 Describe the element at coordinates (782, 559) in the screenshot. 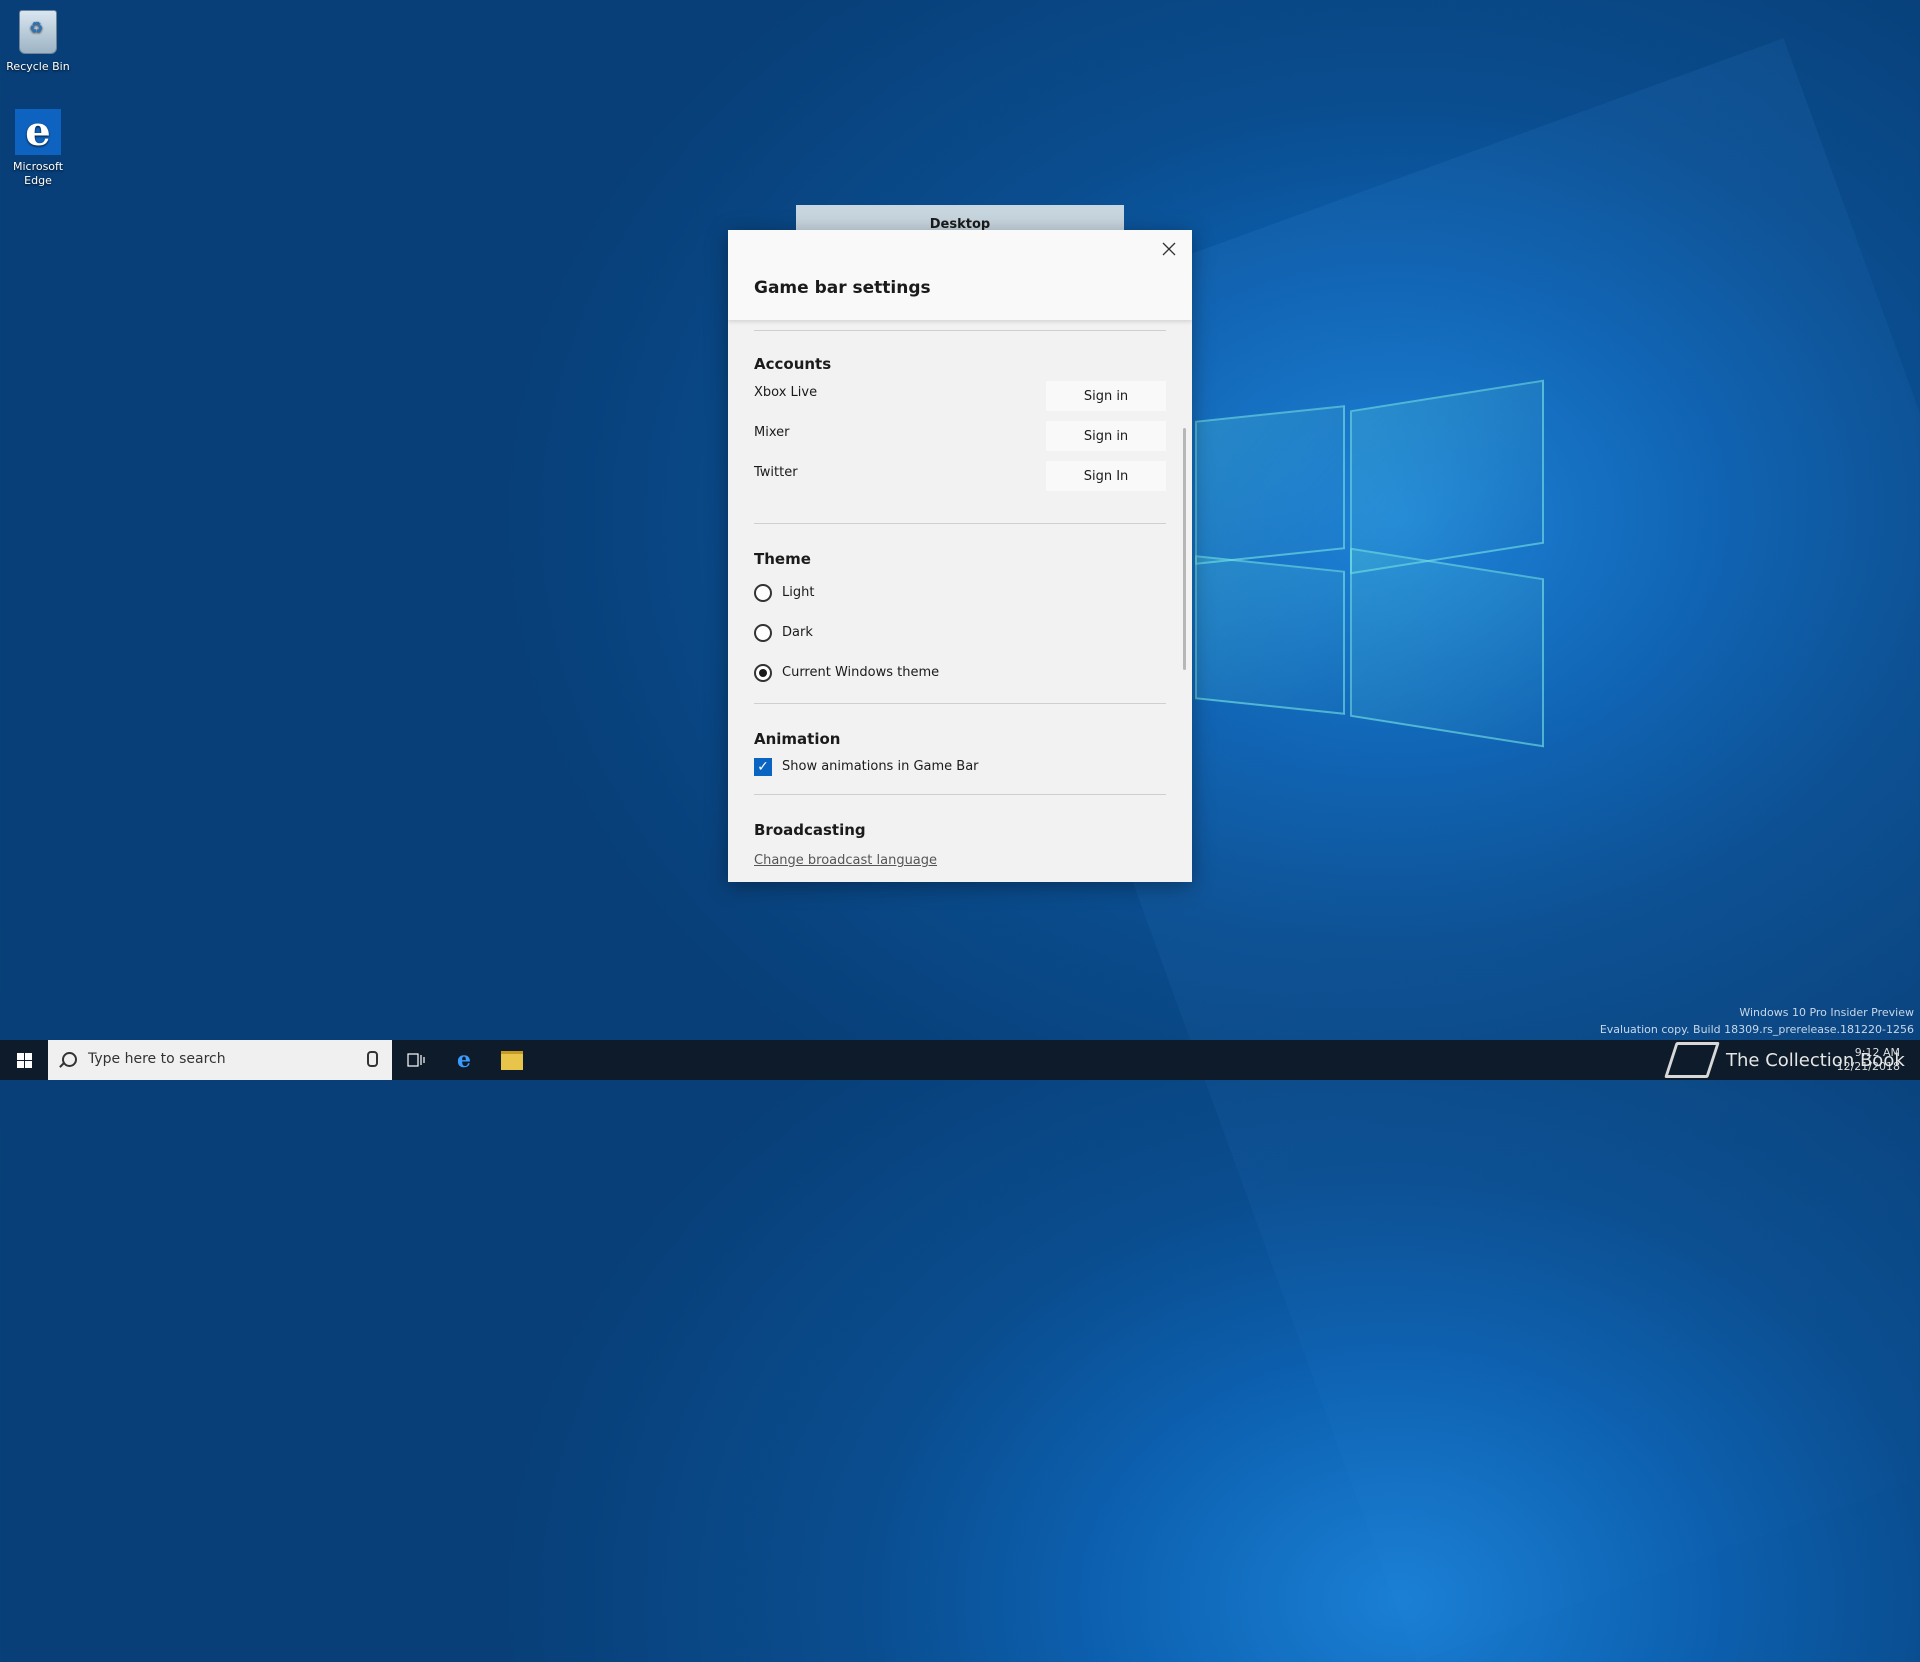

I see `theme-heading: Theme` at that location.